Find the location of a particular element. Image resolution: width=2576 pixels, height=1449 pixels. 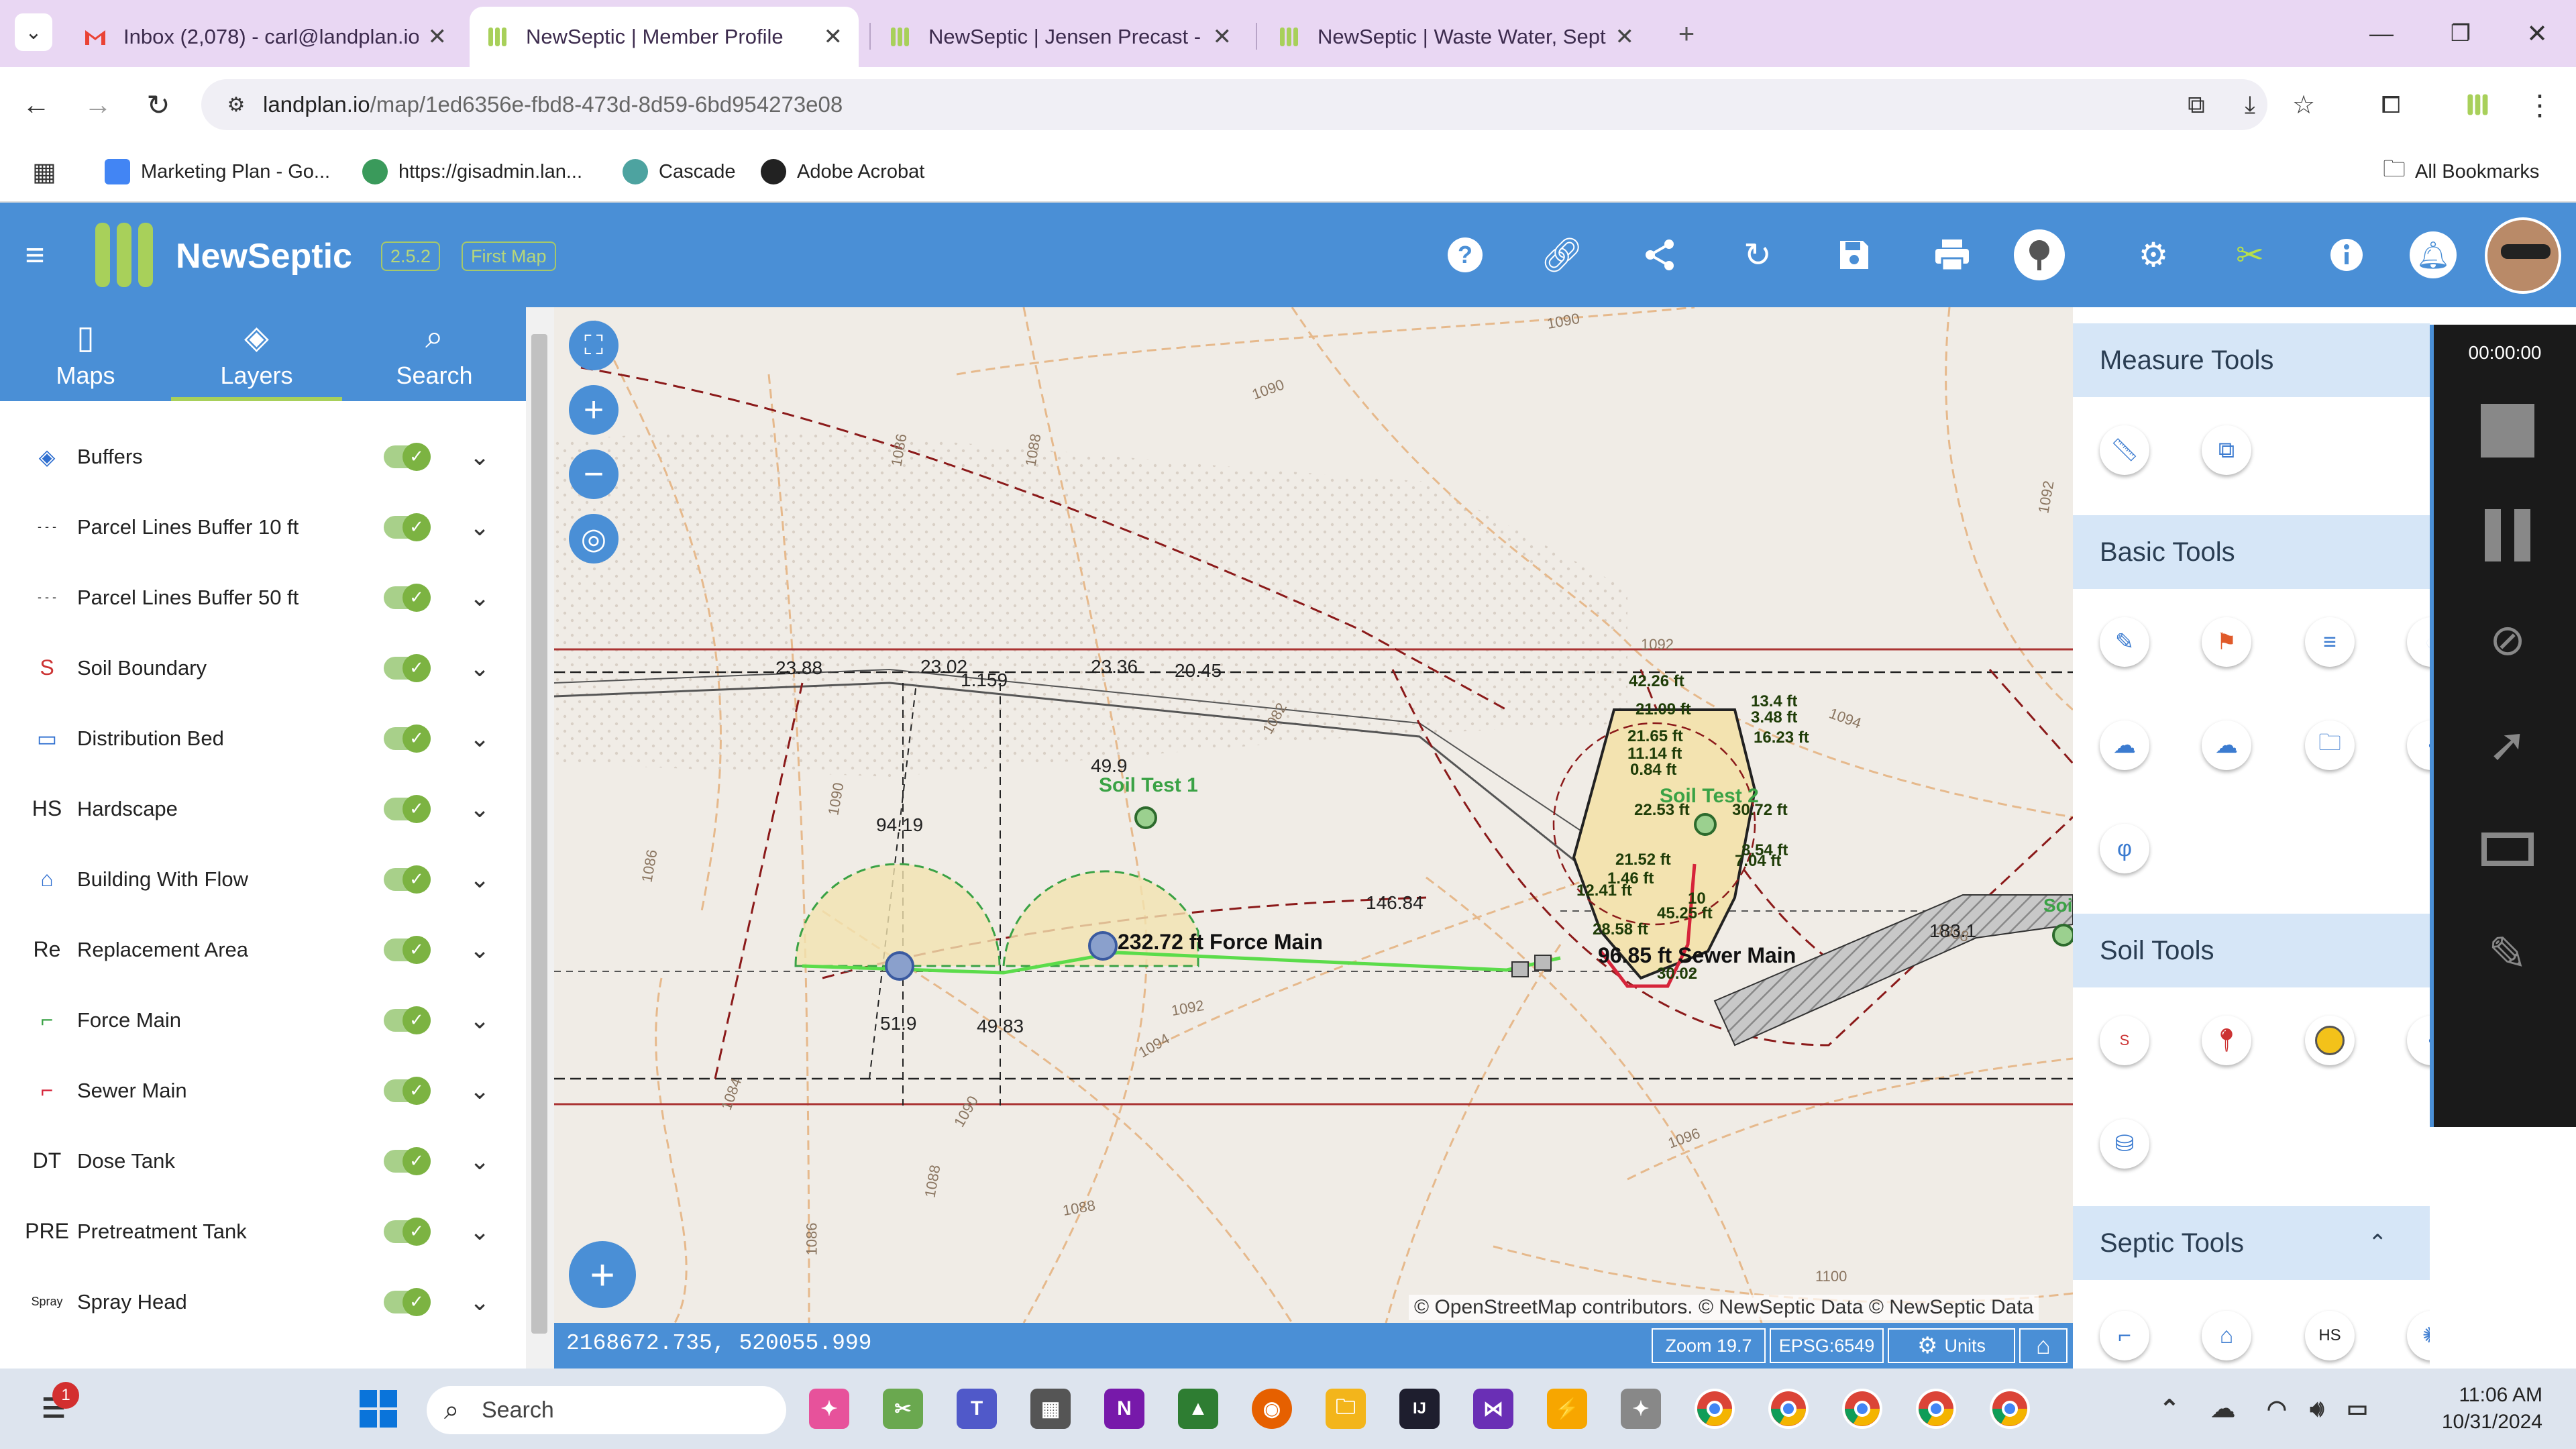

share-icon is located at coordinates (1659, 254).